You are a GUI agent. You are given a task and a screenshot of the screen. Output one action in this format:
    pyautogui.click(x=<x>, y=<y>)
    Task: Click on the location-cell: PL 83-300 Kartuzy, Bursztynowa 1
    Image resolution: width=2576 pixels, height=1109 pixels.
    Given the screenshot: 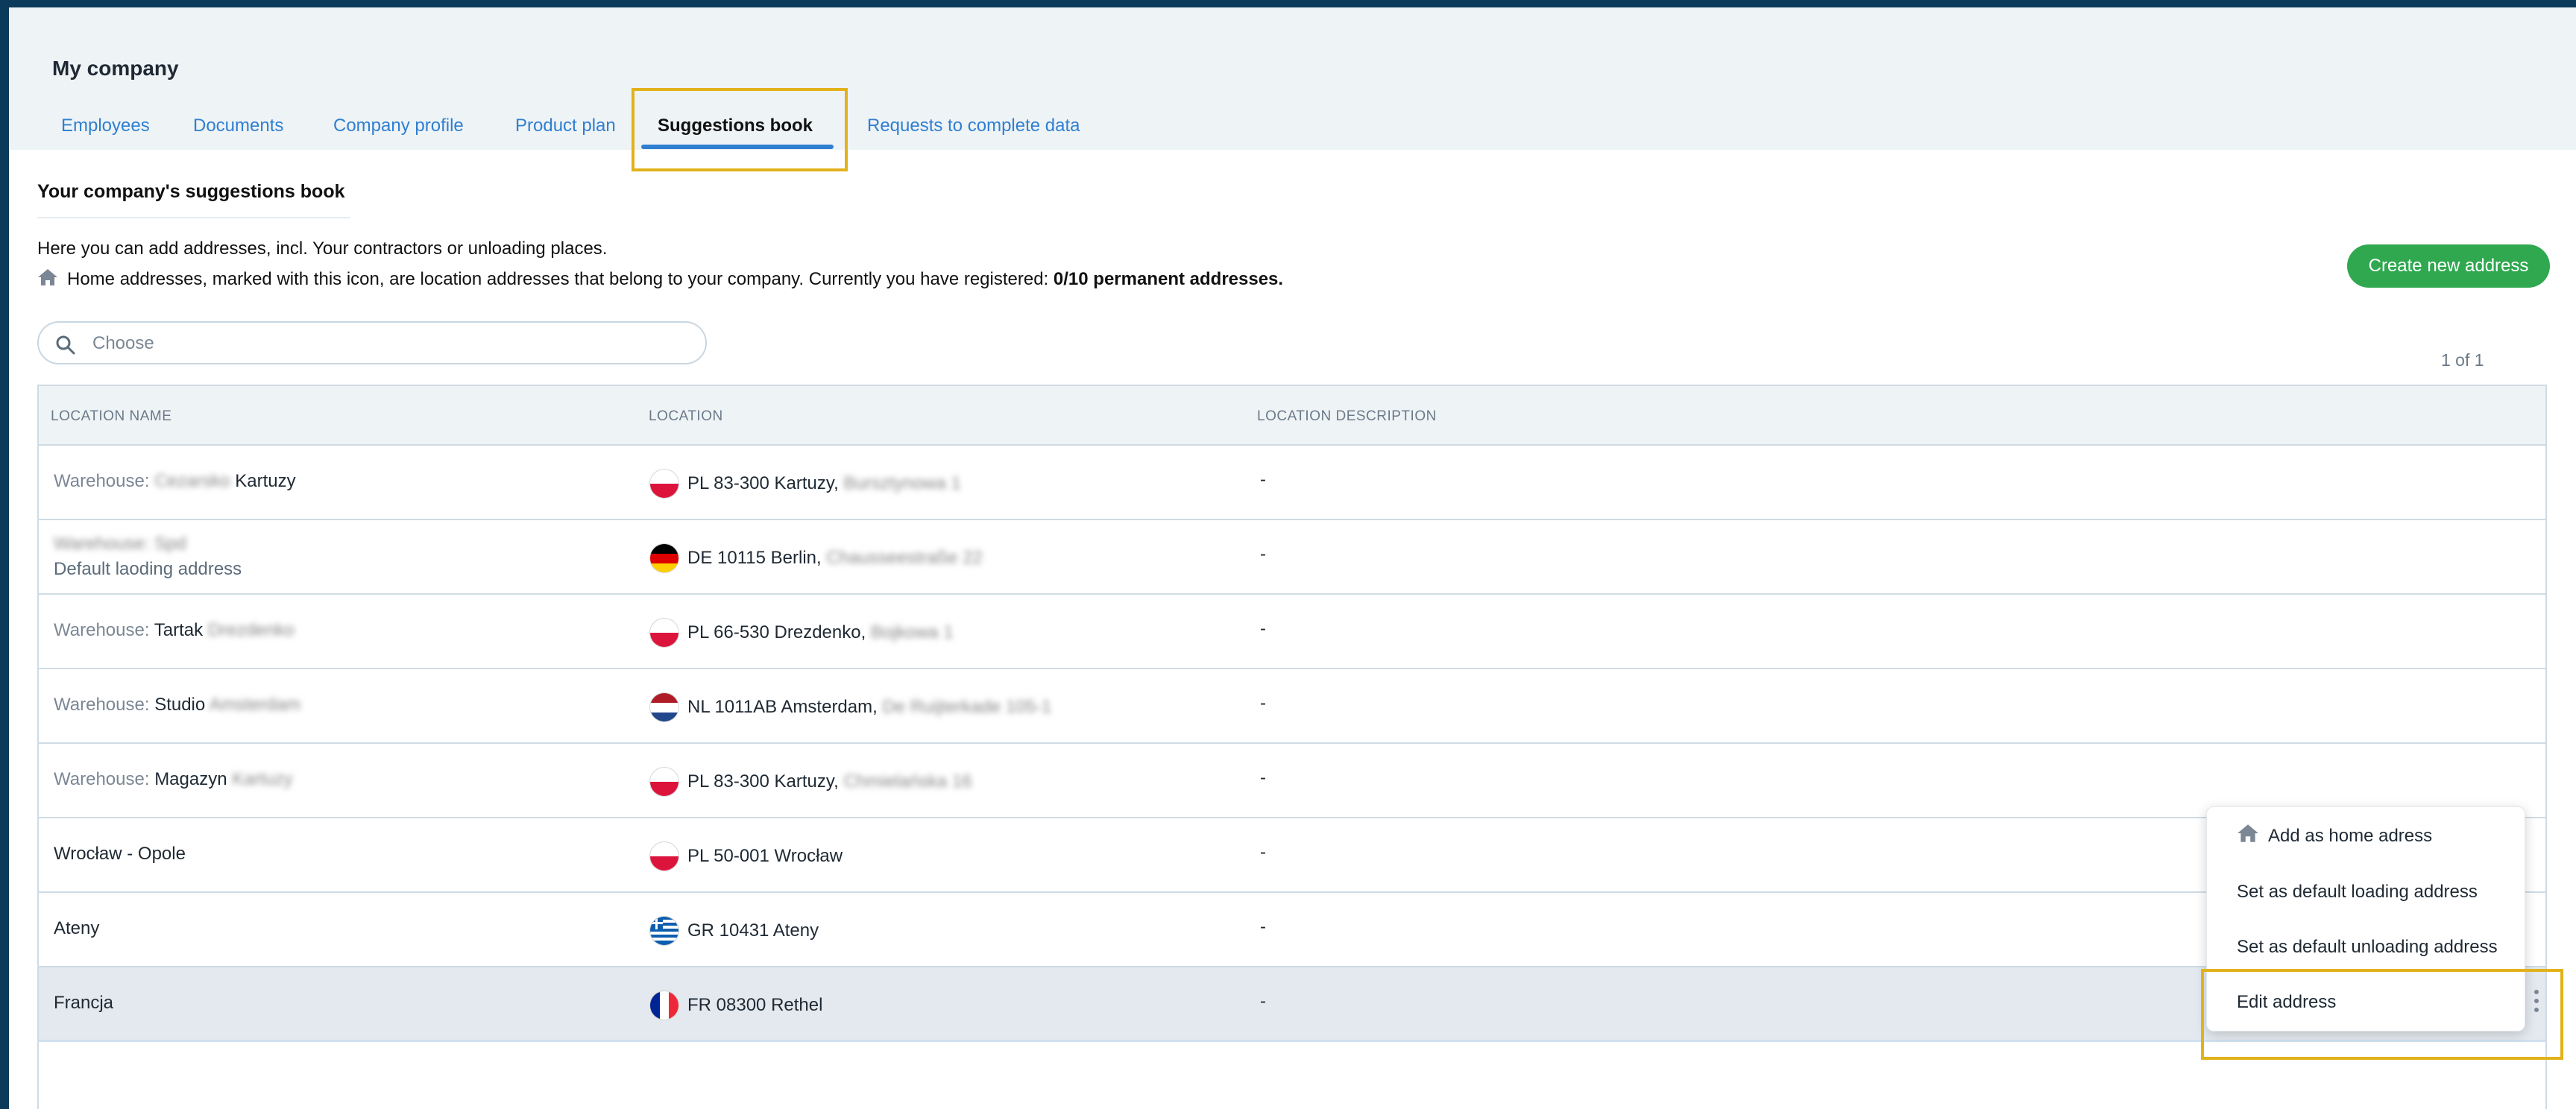 What is the action you would take?
    pyautogui.click(x=805, y=484)
    